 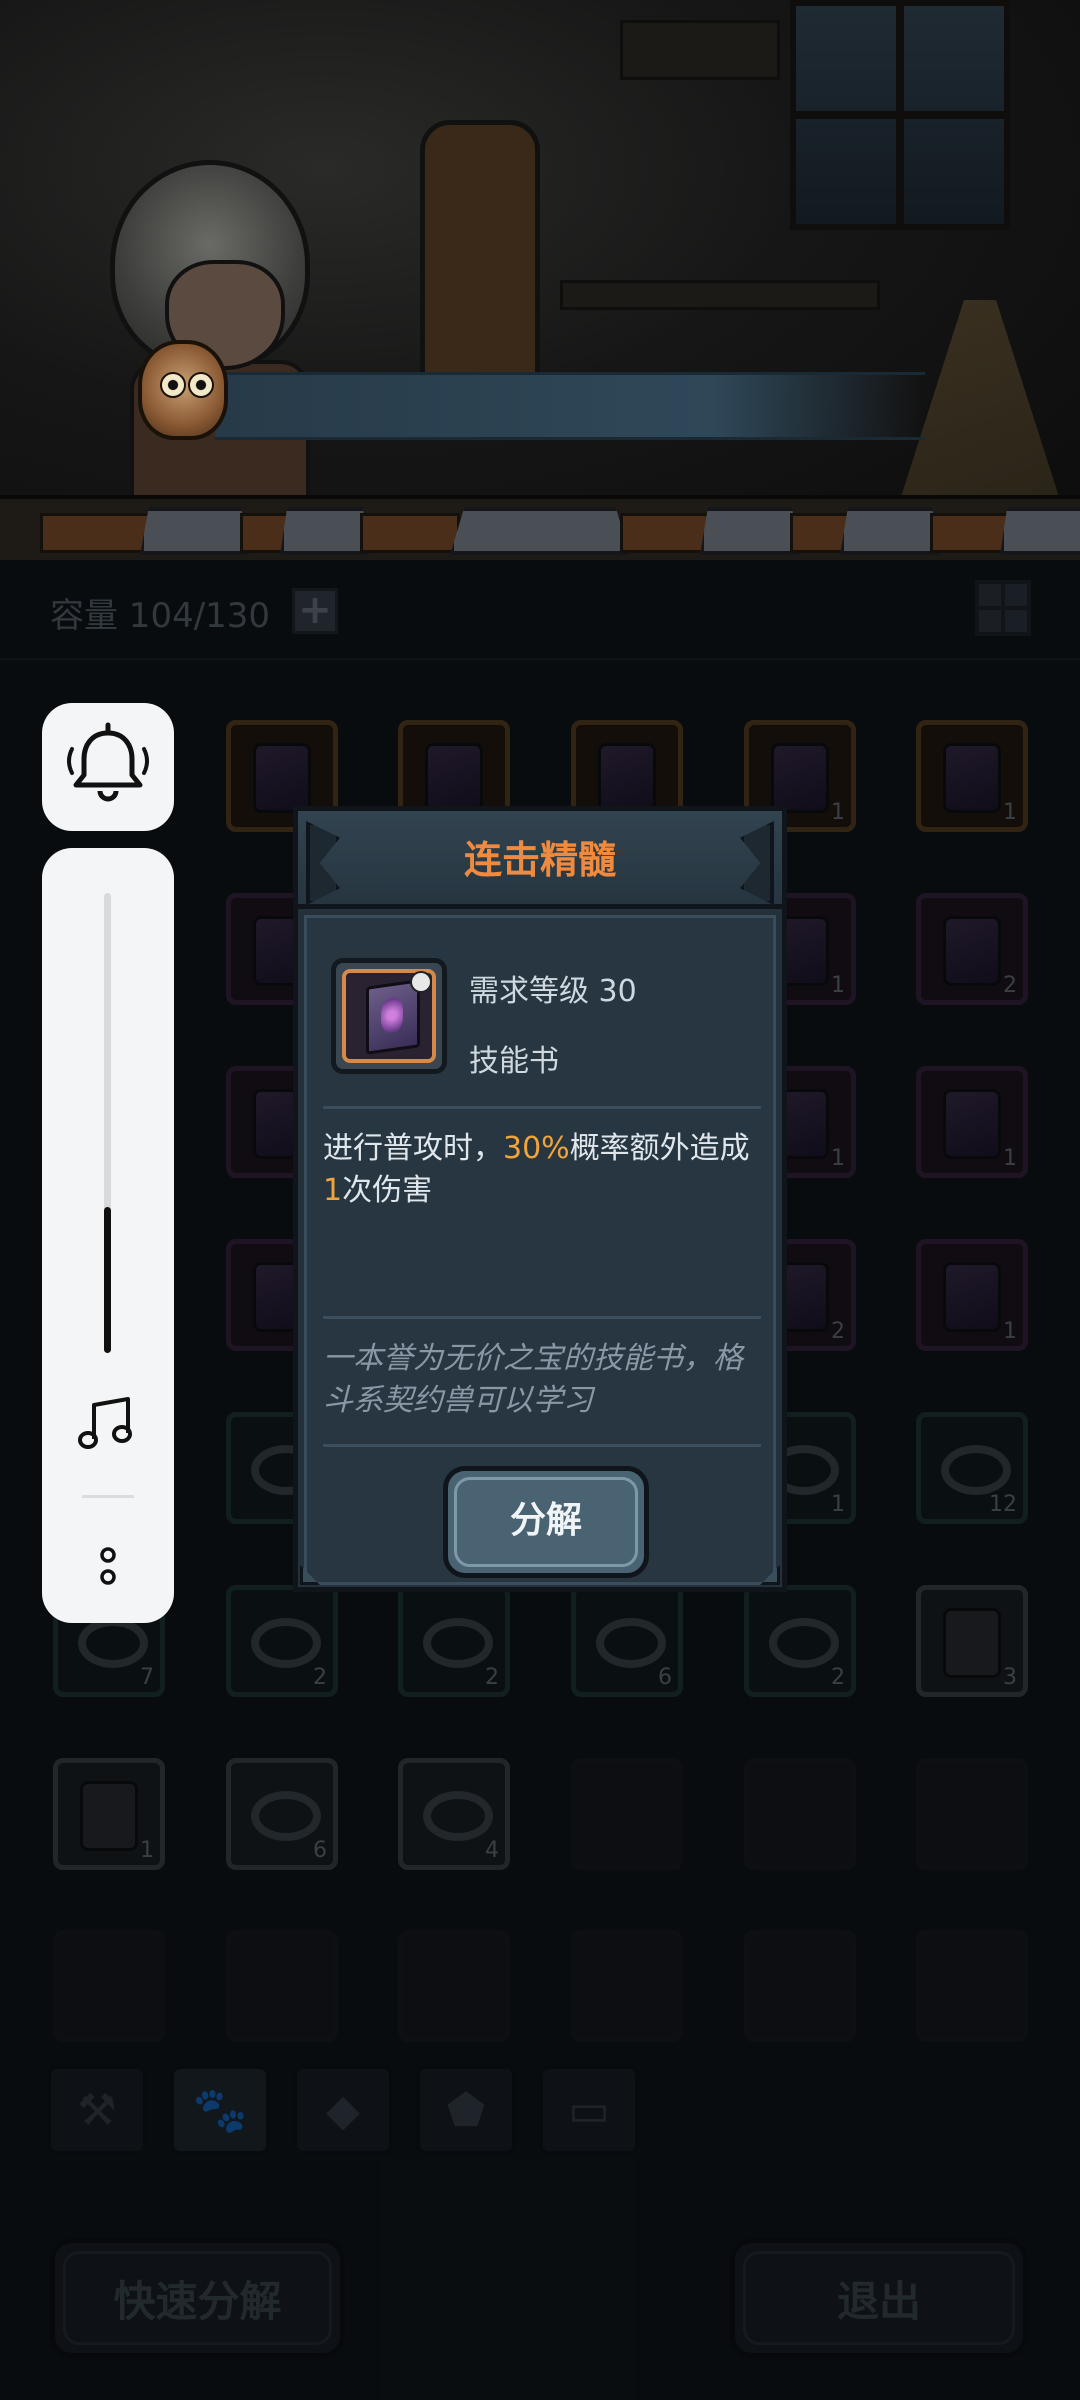 I want to click on volume-slider-fill, so click(x=107, y=1280).